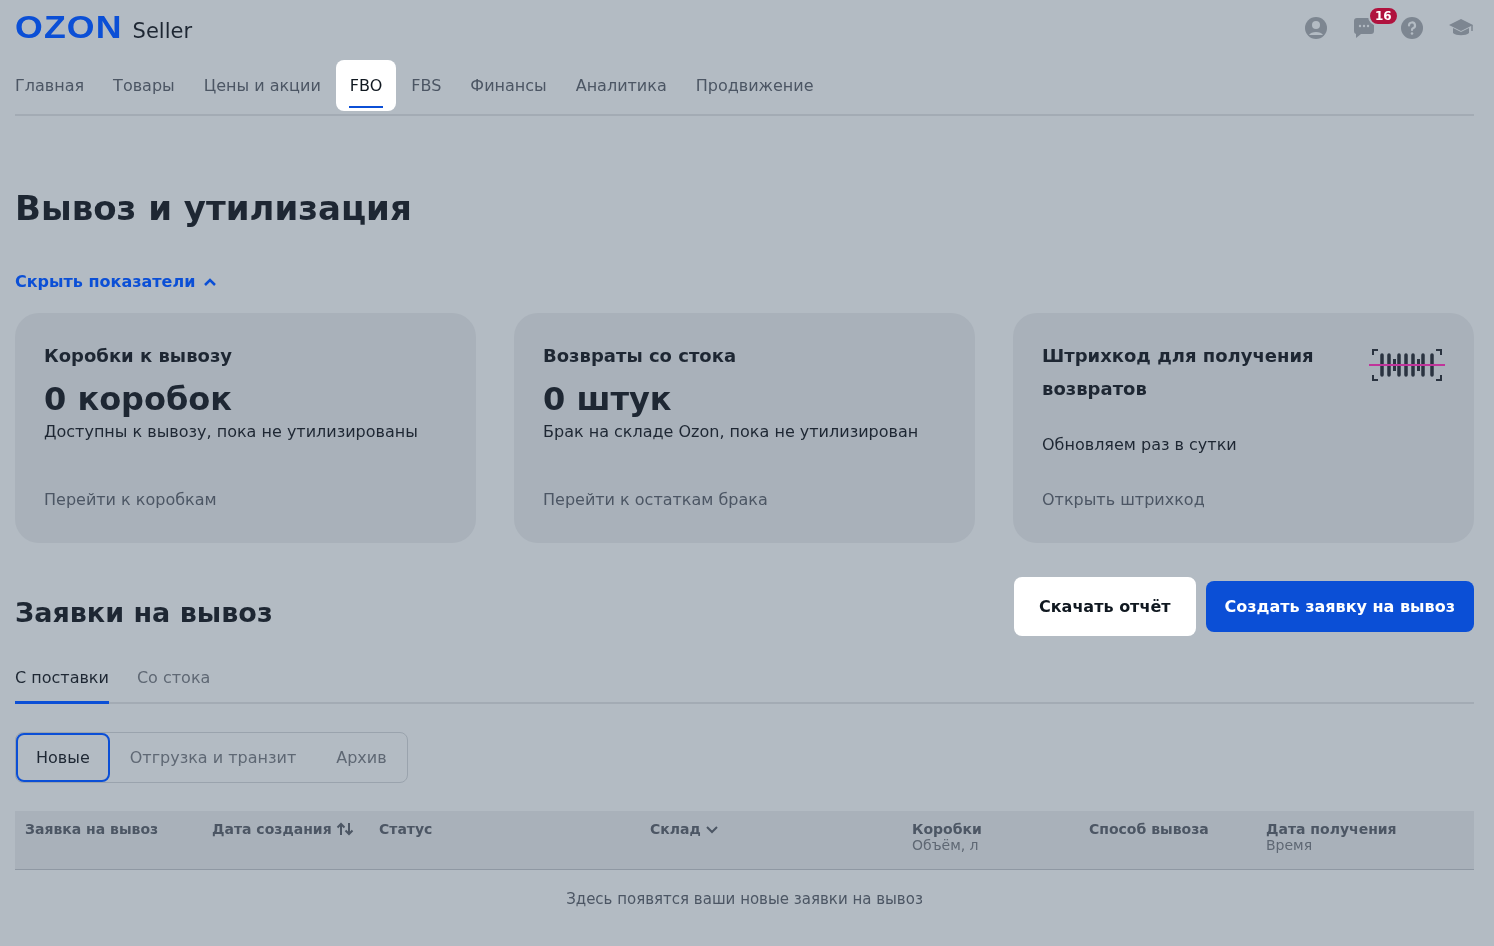 The height and width of the screenshot is (946, 1494). I want to click on card-value: 0 коробок, so click(139, 399).